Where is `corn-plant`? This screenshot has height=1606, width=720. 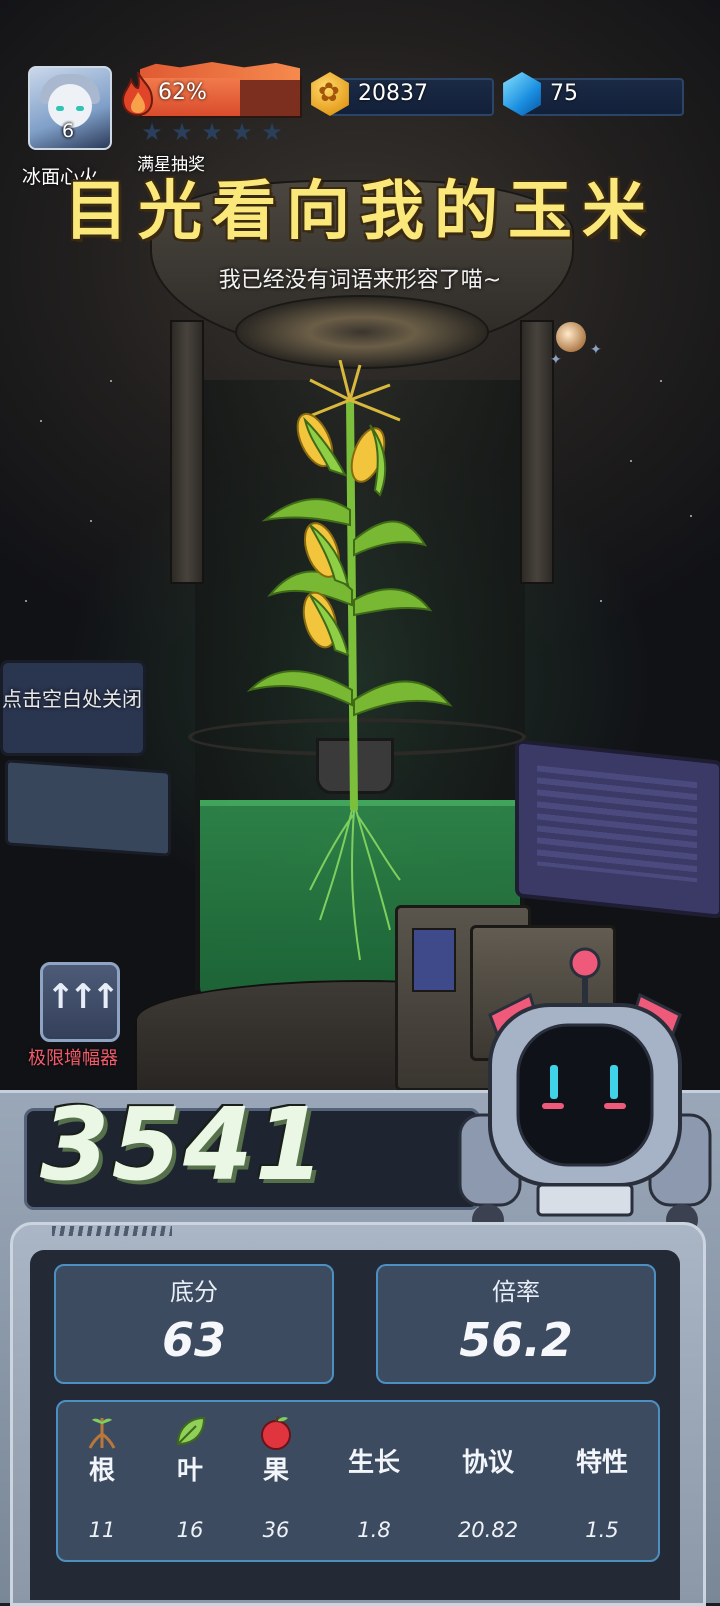
corn-plant is located at coordinates (349, 660).